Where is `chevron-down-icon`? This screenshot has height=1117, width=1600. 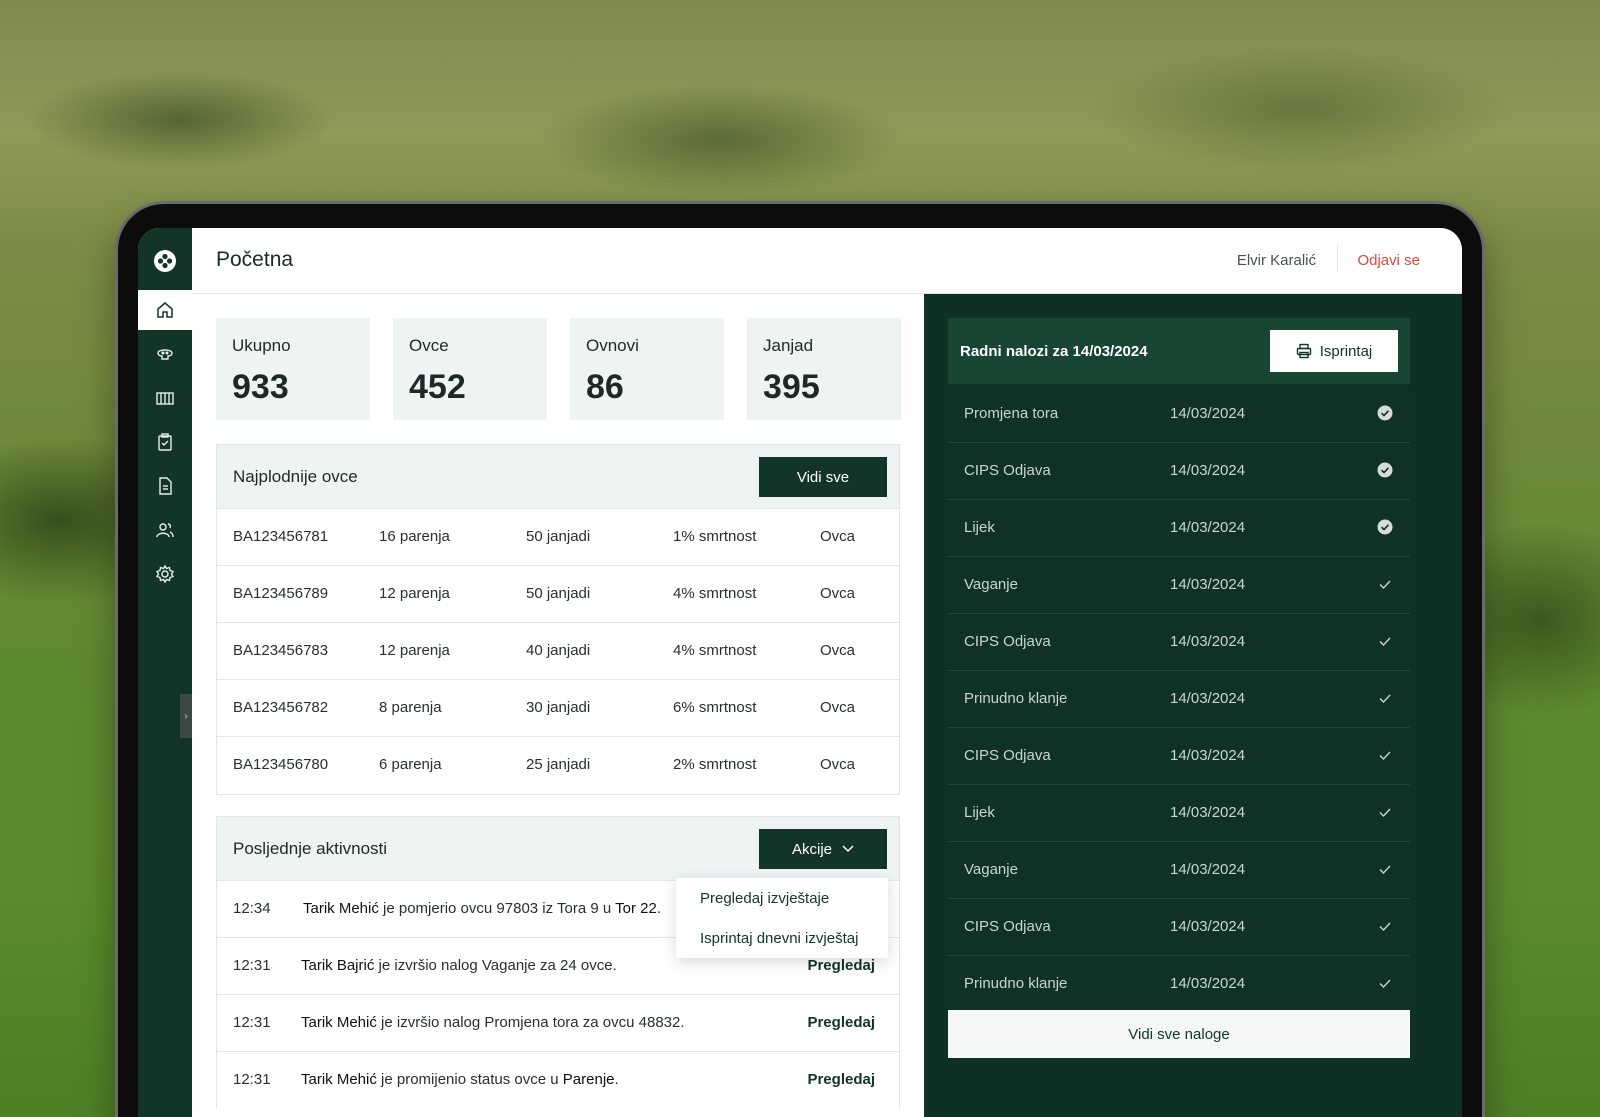
chevron-down-icon is located at coordinates (848, 849).